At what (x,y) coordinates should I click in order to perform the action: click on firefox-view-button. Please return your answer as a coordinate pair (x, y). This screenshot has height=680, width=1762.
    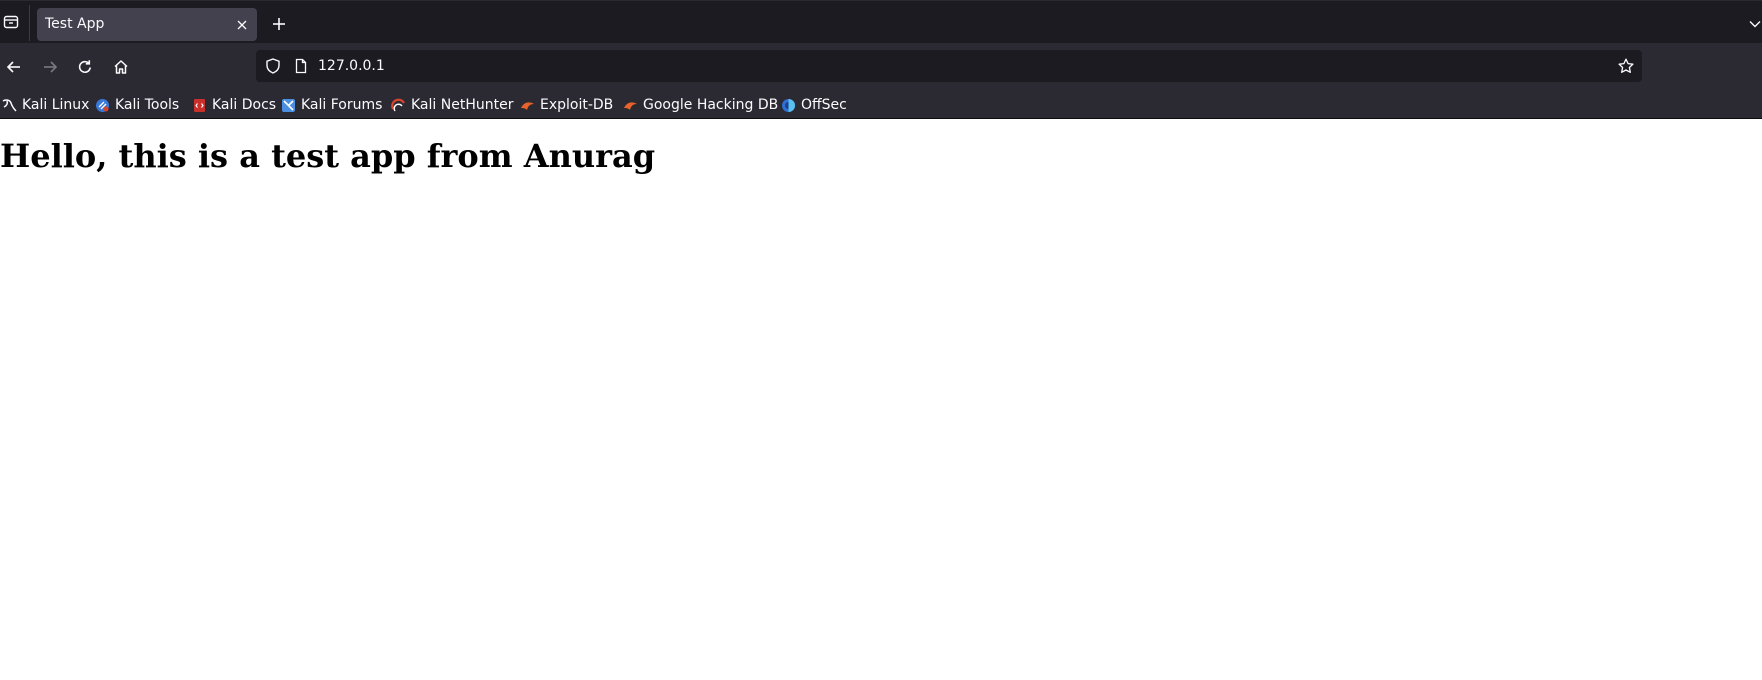
    Looking at the image, I should click on (11, 22).